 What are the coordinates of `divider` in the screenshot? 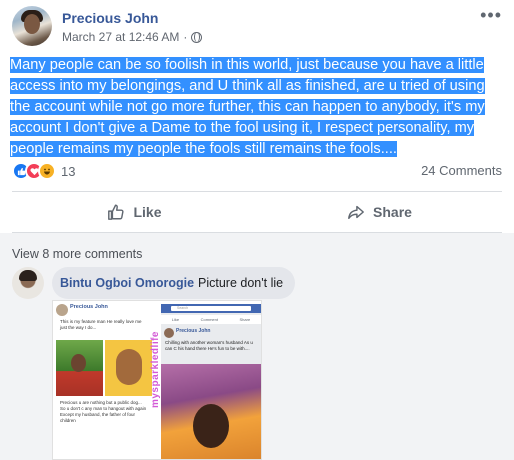 It's located at (257, 191).